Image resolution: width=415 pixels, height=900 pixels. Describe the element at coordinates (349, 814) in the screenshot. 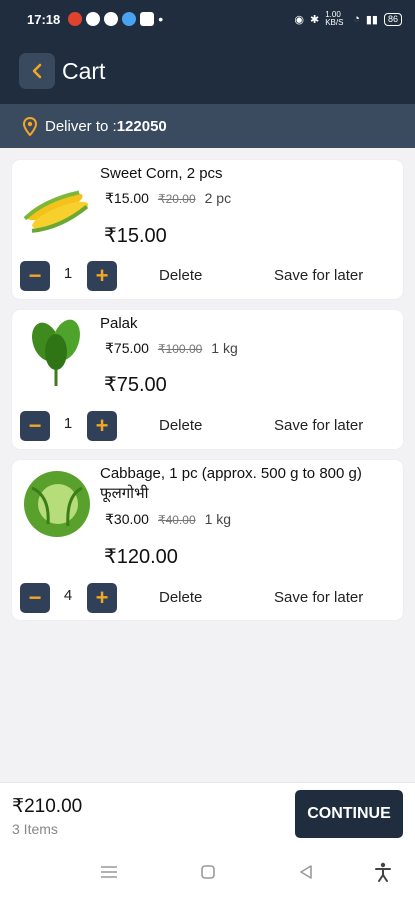

I see `continue-button: CONTINUE` at that location.